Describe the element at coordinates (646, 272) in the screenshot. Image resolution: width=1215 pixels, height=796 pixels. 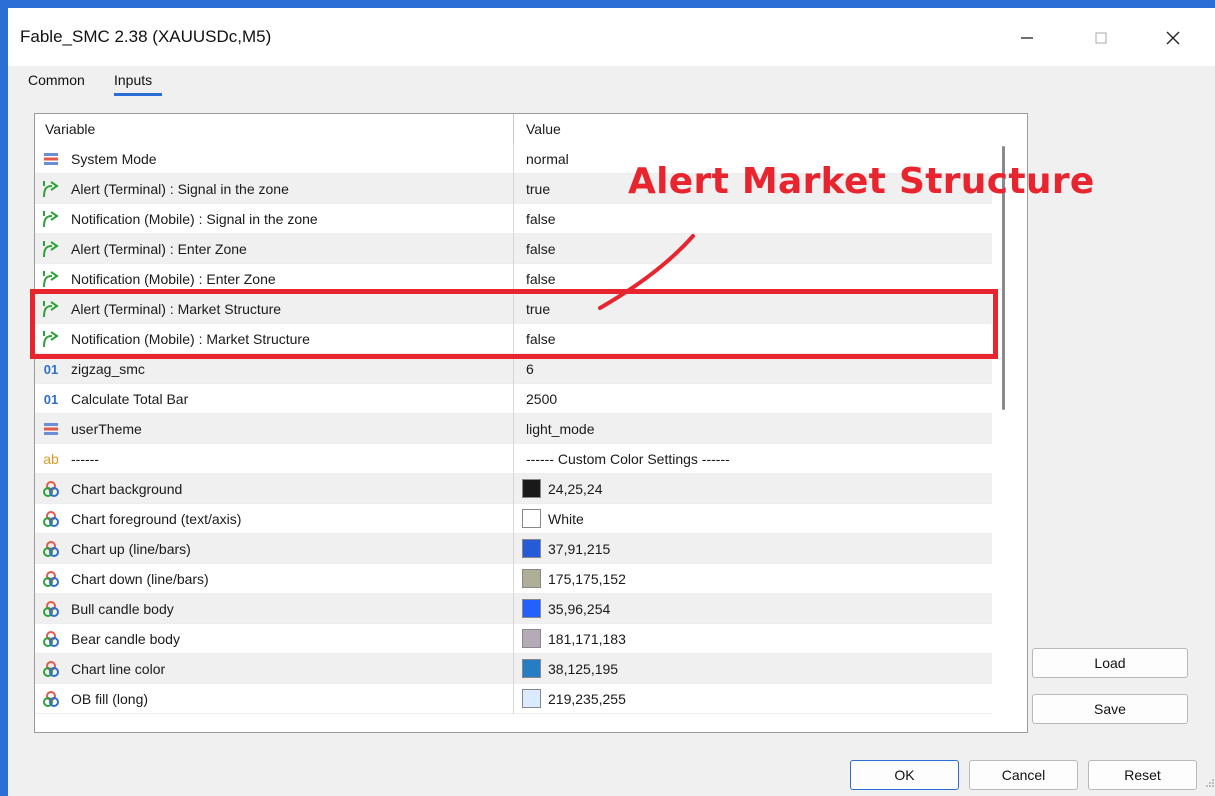
I see `annotation-pointer-line` at that location.